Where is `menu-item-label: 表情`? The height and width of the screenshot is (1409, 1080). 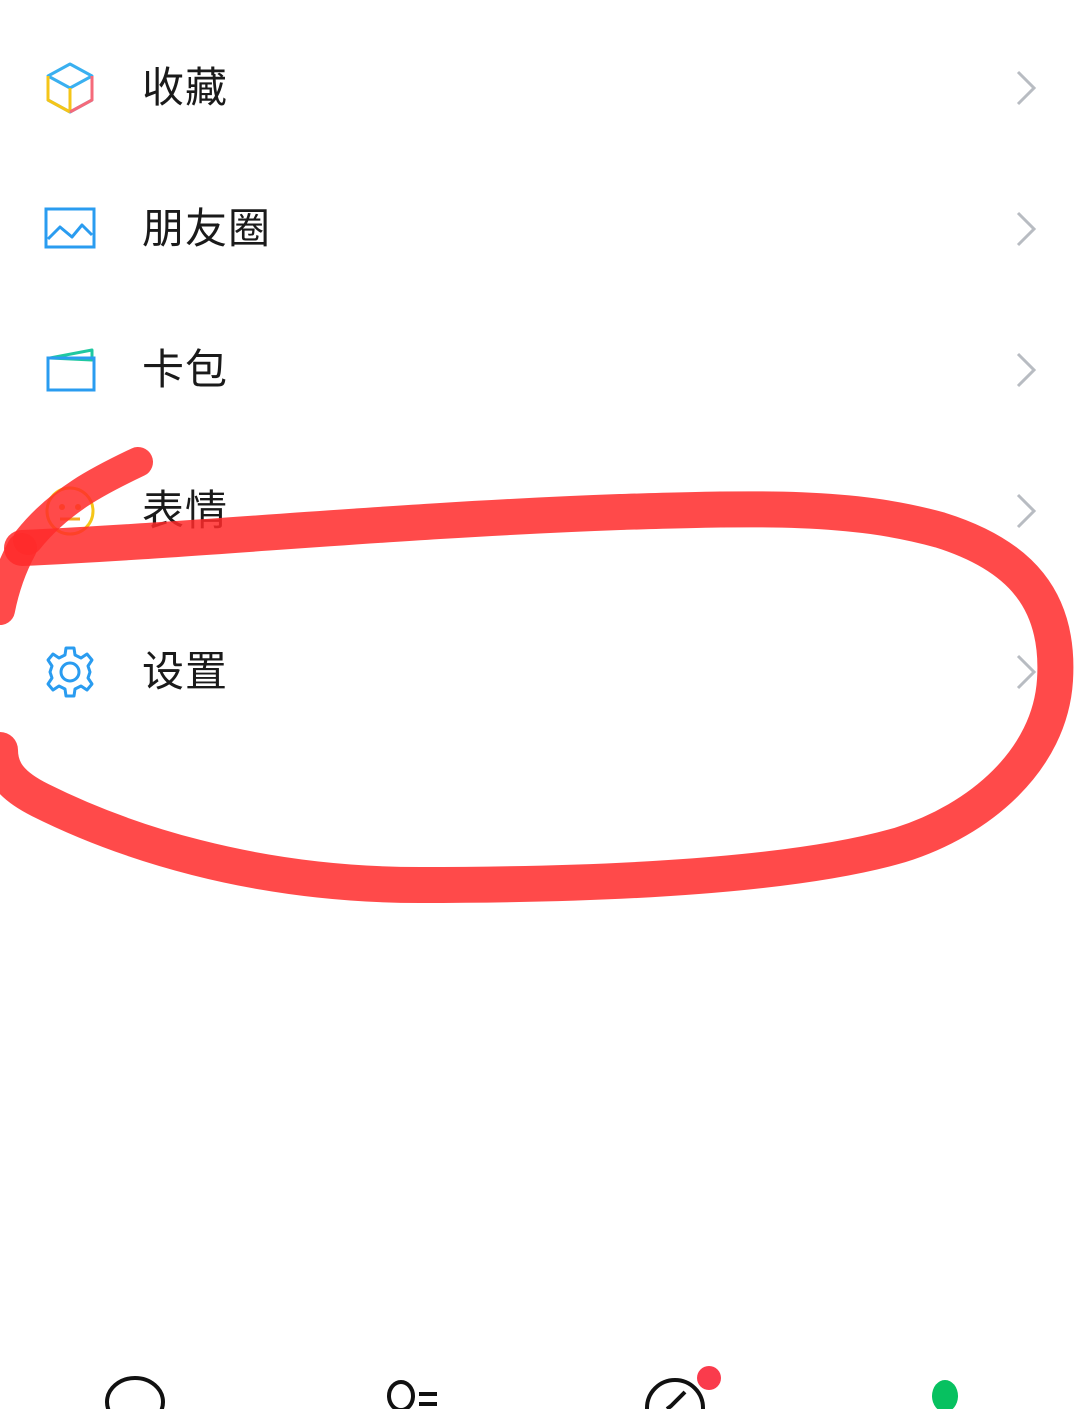
menu-item-label: 表情 is located at coordinates (185, 510).